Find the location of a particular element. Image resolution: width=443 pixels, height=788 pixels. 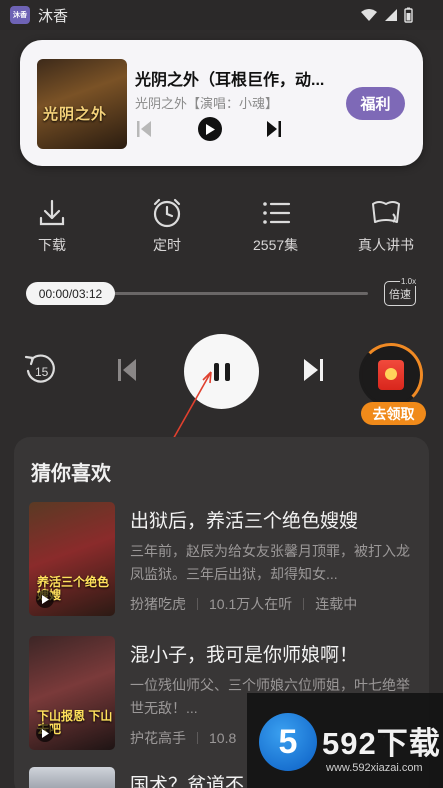

download-action: 下载 is located at coordinates (52, 225).